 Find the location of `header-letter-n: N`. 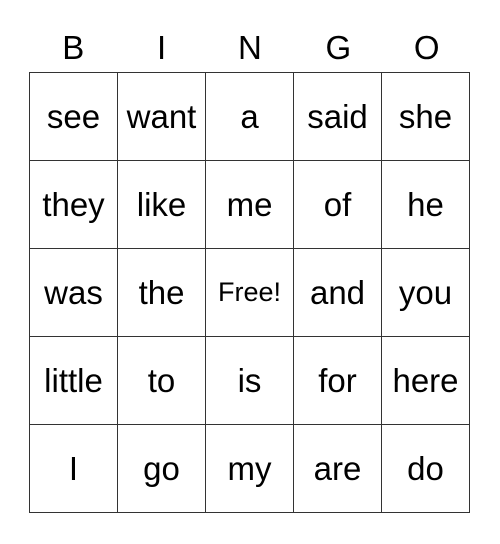

header-letter-n: N is located at coordinates (250, 47).